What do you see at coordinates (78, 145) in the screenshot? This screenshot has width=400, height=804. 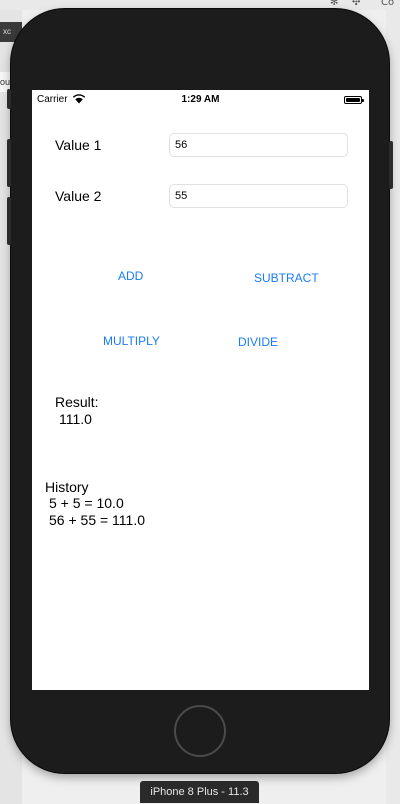 I see `value1-label: Value 1` at bounding box center [78, 145].